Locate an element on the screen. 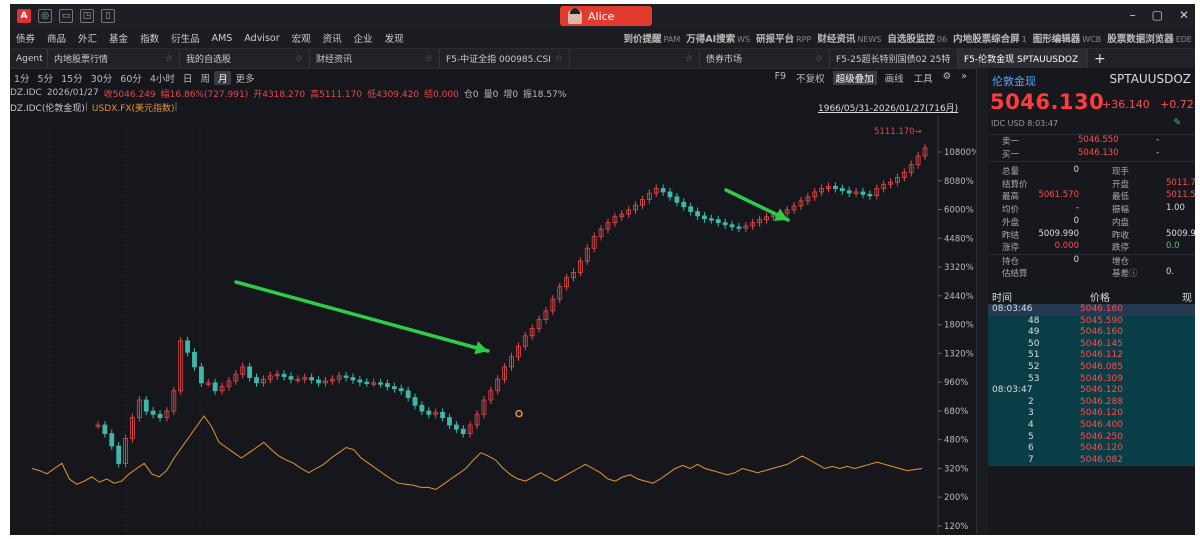  y-tick-label: 10800% is located at coordinates (960, 153).